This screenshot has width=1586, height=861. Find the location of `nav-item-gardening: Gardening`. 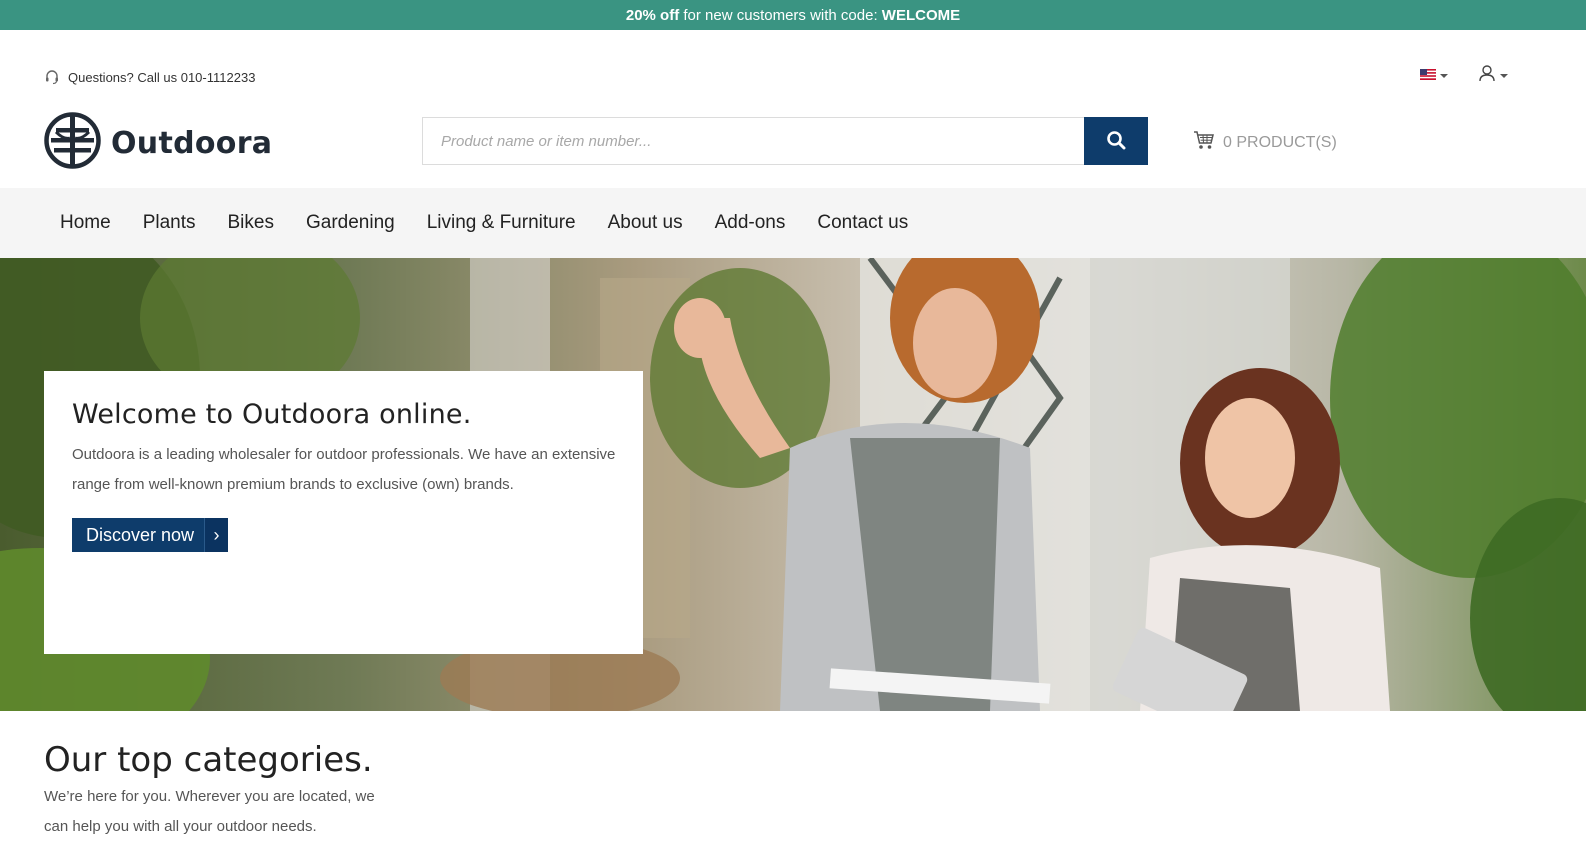

nav-item-gardening: Gardening is located at coordinates (350, 223).